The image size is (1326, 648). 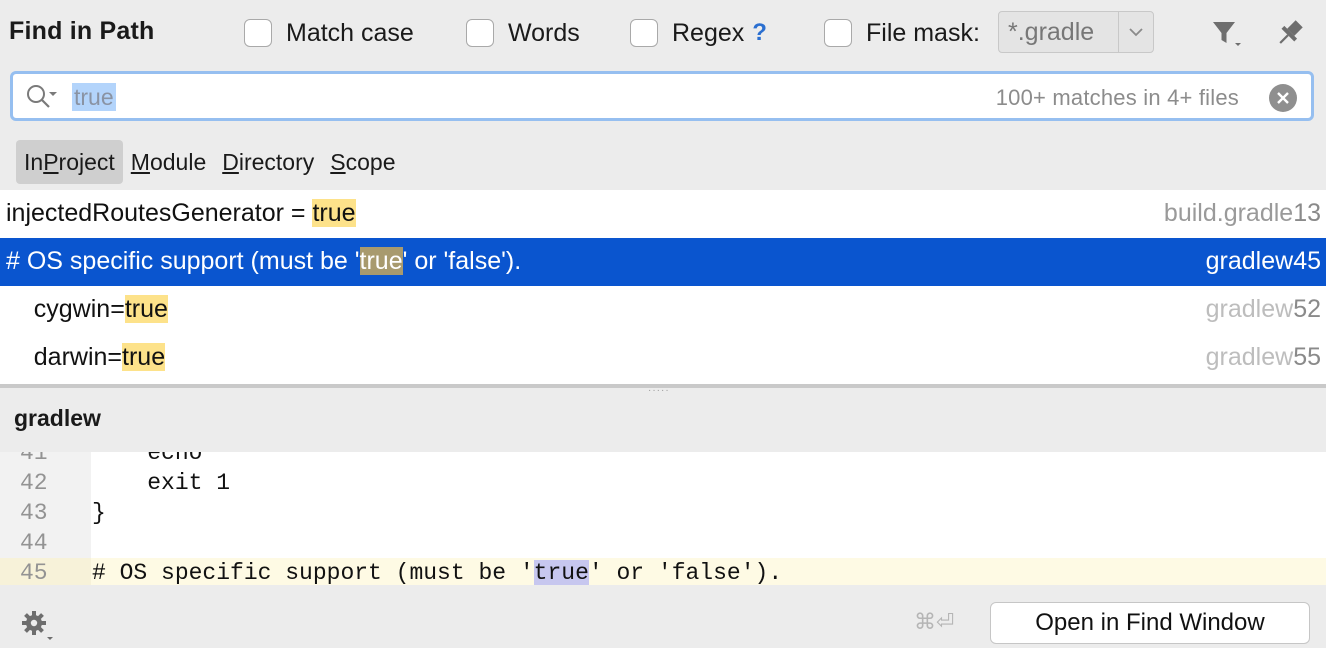 I want to click on words-label: Words, so click(x=544, y=32).